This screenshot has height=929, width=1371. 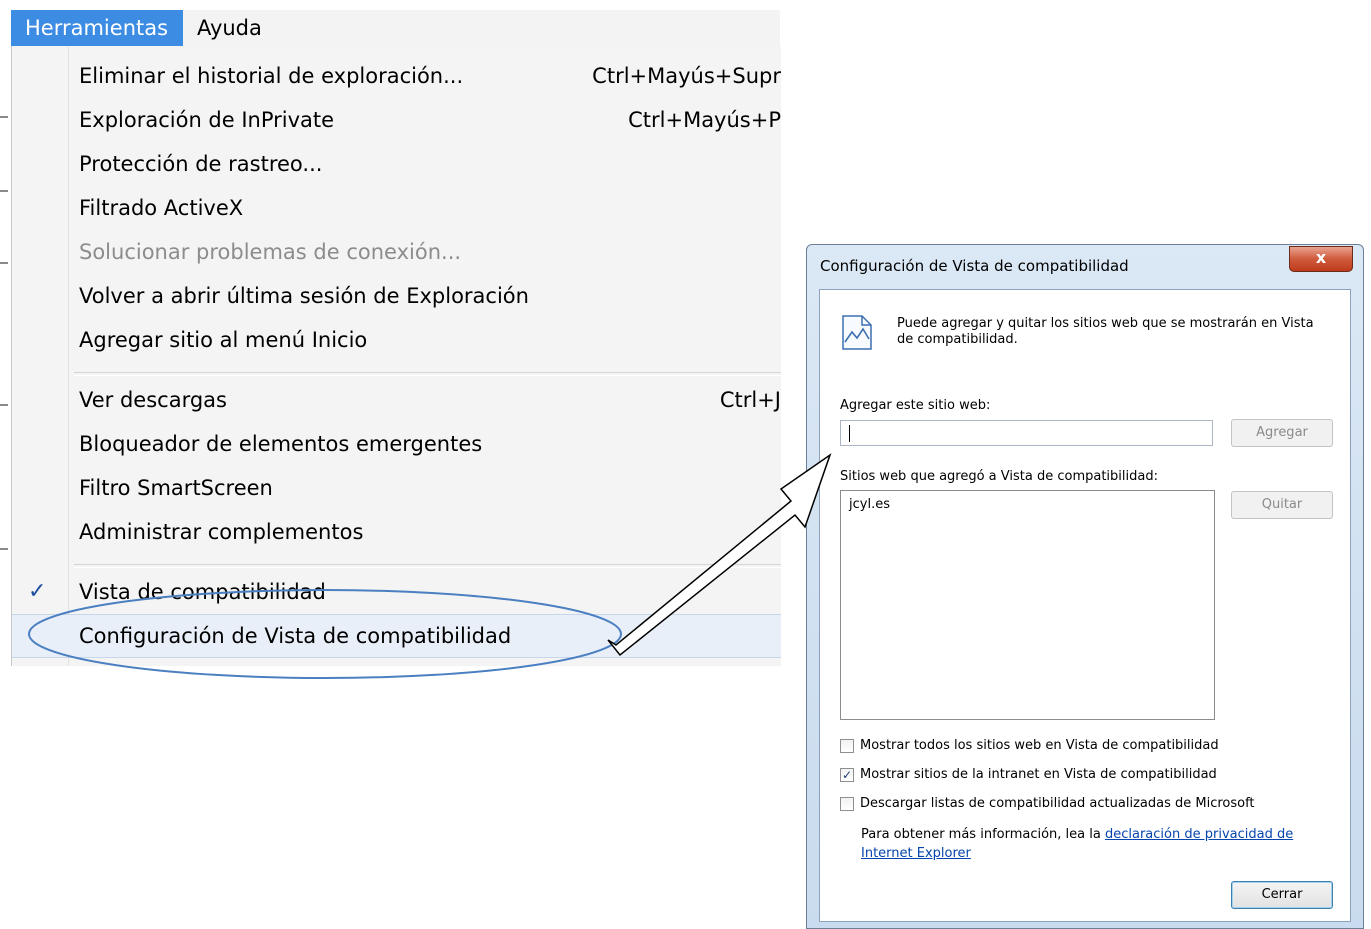 I want to click on menu-item-popup-blocker: Bloqueador de elementos emergentes, so click(x=396, y=444).